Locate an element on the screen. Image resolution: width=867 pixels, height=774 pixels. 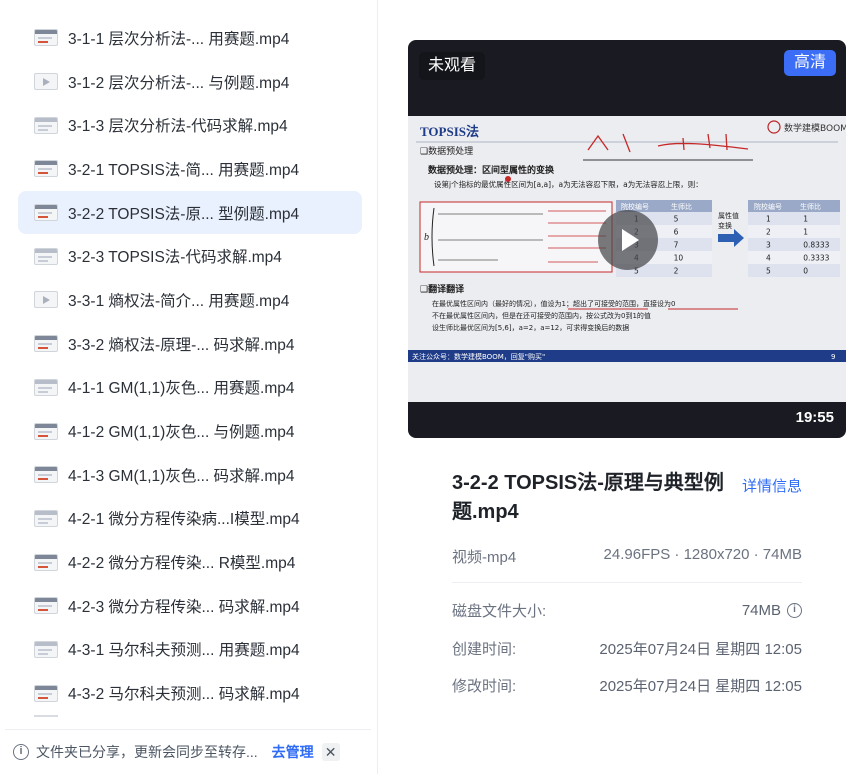
file-name: 3-2-2 TOPSIS法-原... 型例题.mp4 is located at coordinates (184, 214).